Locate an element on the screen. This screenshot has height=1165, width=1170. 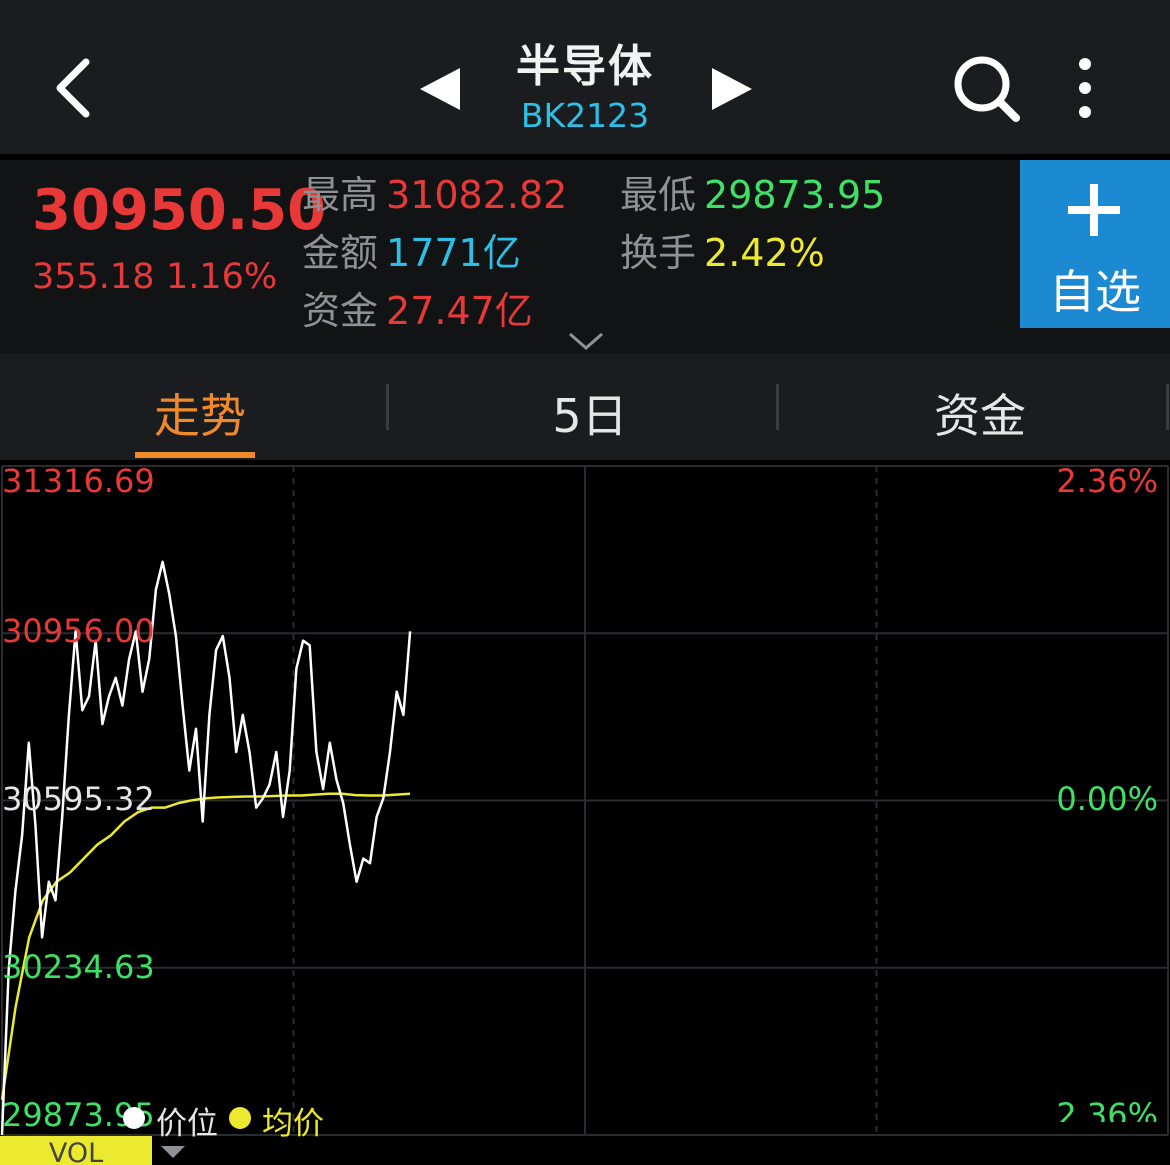
stat-turnover: 换手 2.42% is located at coordinates (722, 249).